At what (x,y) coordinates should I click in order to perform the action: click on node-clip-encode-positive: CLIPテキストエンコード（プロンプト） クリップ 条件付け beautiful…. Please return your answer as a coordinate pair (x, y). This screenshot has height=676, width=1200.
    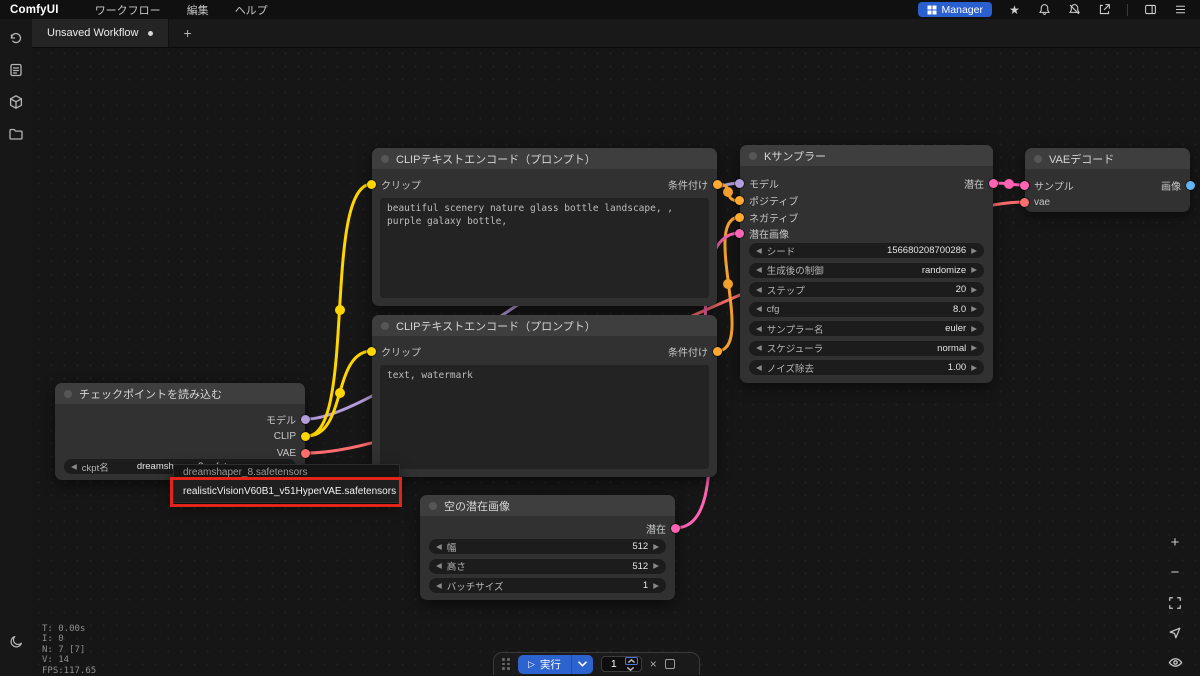
    Looking at the image, I should click on (544, 227).